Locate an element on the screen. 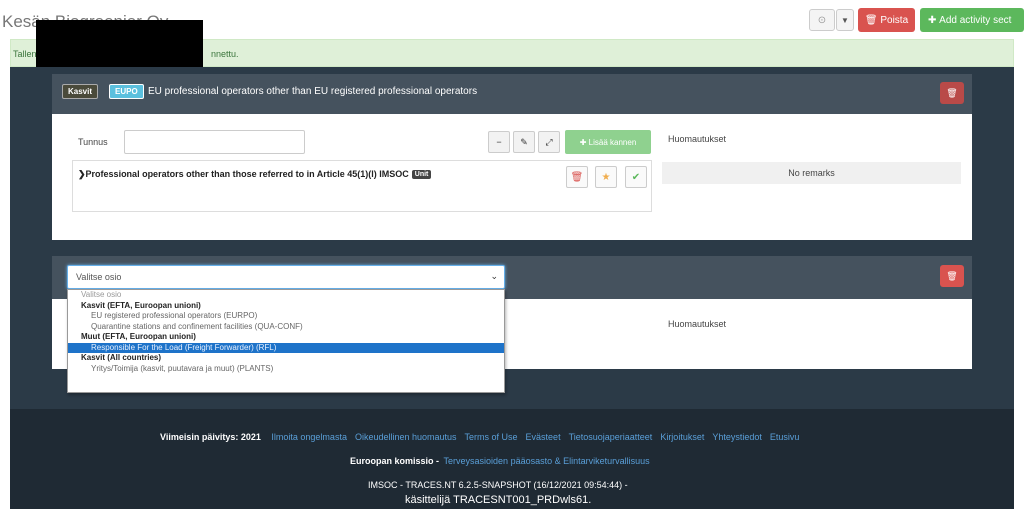 The width and height of the screenshot is (1024, 509). delete-activity-button: 🗑 is located at coordinates (952, 93).